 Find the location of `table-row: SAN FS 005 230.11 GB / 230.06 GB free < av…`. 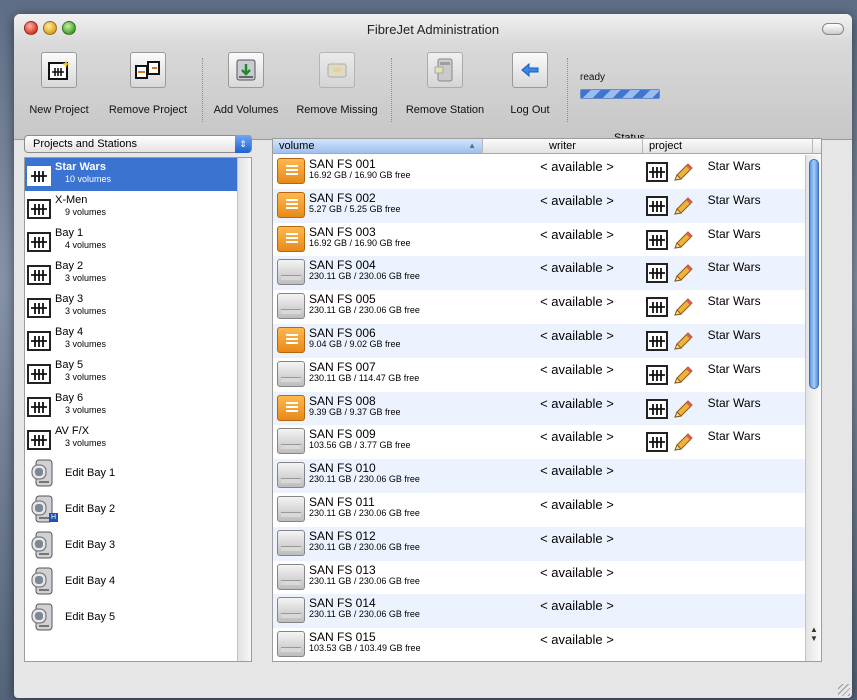

table-row: SAN FS 005 230.11 GB / 230.06 GB free < av… is located at coordinates (539, 307).